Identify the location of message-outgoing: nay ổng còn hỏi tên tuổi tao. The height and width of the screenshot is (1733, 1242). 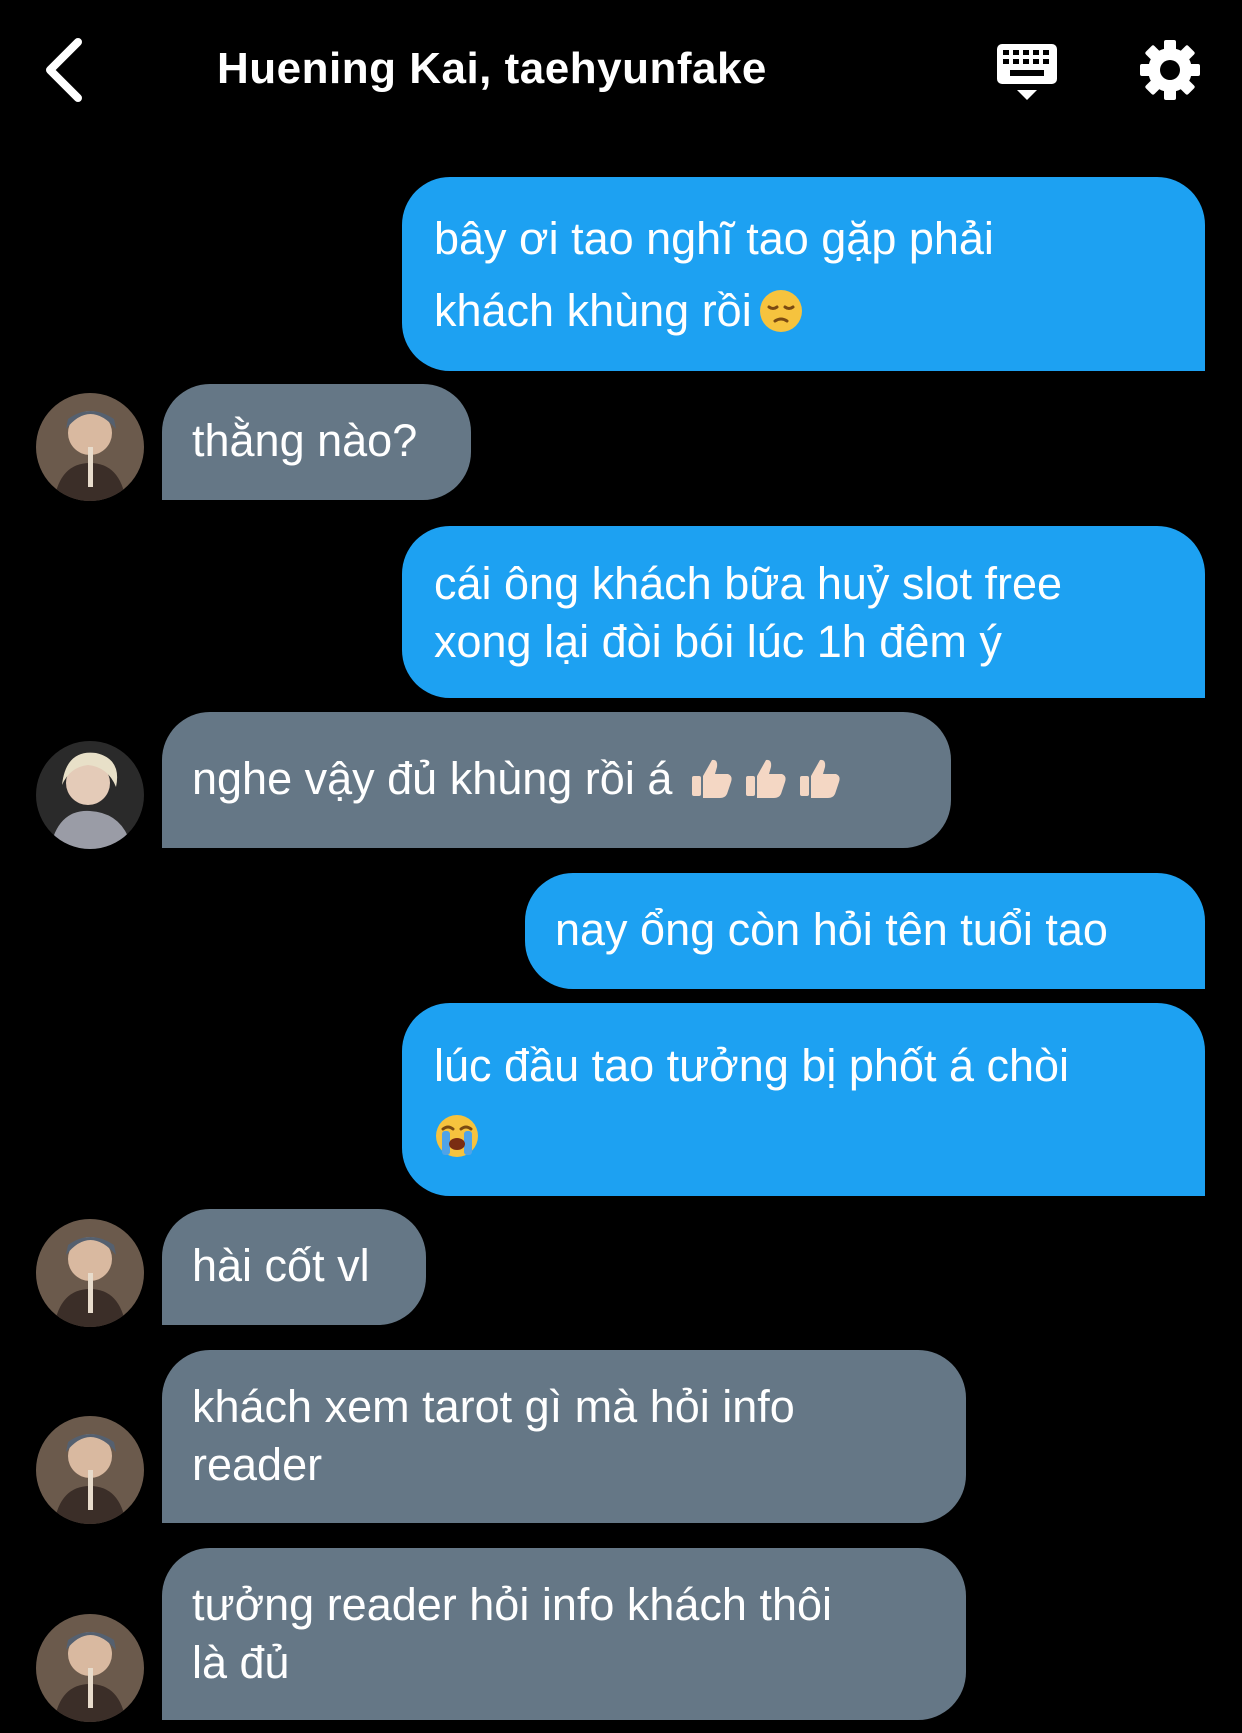
(865, 931).